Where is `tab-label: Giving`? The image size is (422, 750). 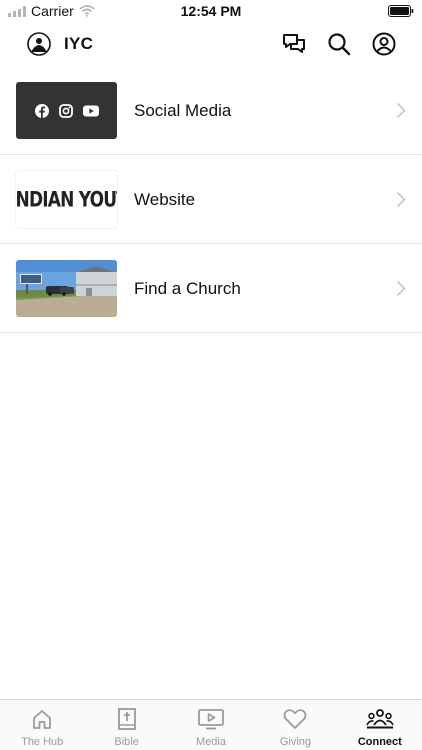
tab-label: Giving is located at coordinates (295, 742).